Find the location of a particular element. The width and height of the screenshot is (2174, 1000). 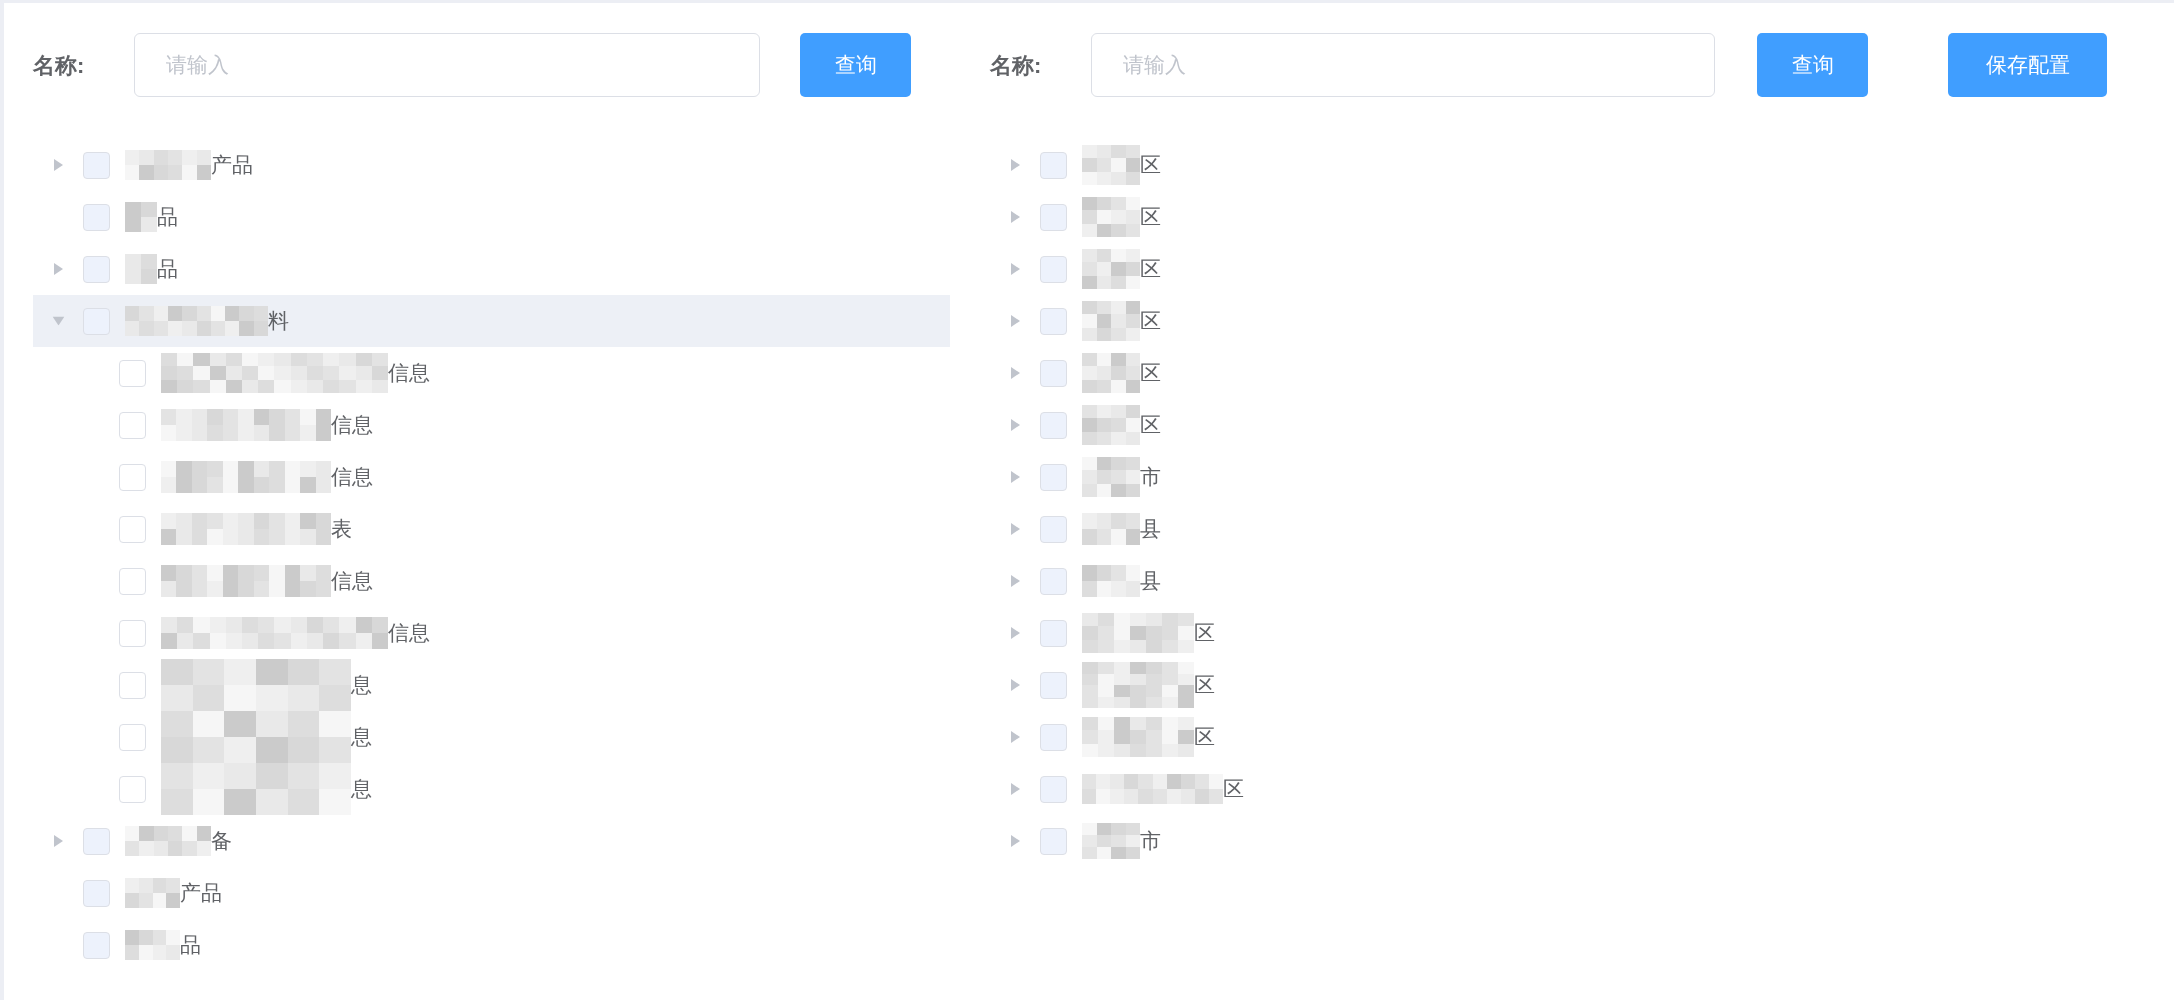

node-label: 料 is located at coordinates (278, 321).